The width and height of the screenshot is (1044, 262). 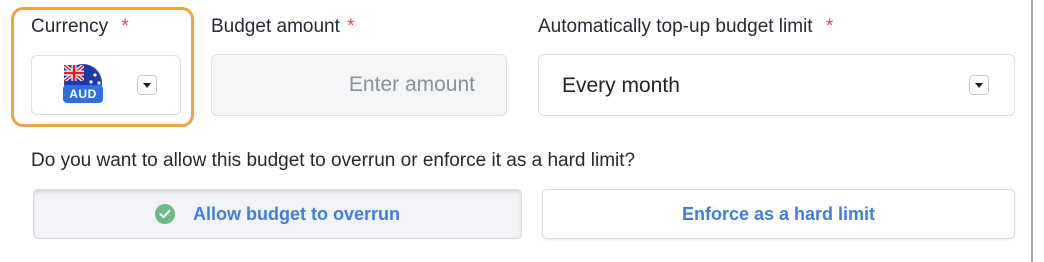 What do you see at coordinates (675, 26) in the screenshot?
I see `topup-label-text: Automatically top-up budget limit` at bounding box center [675, 26].